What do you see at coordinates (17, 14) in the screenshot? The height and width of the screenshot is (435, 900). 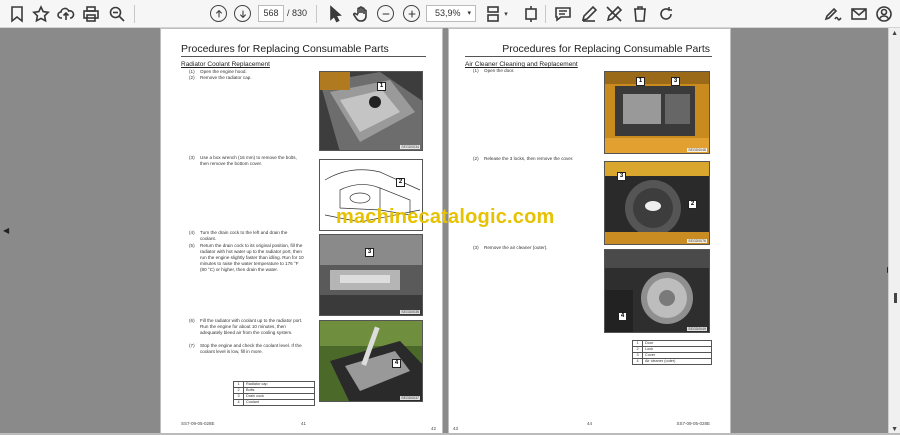 I see `bookmark-icon` at bounding box center [17, 14].